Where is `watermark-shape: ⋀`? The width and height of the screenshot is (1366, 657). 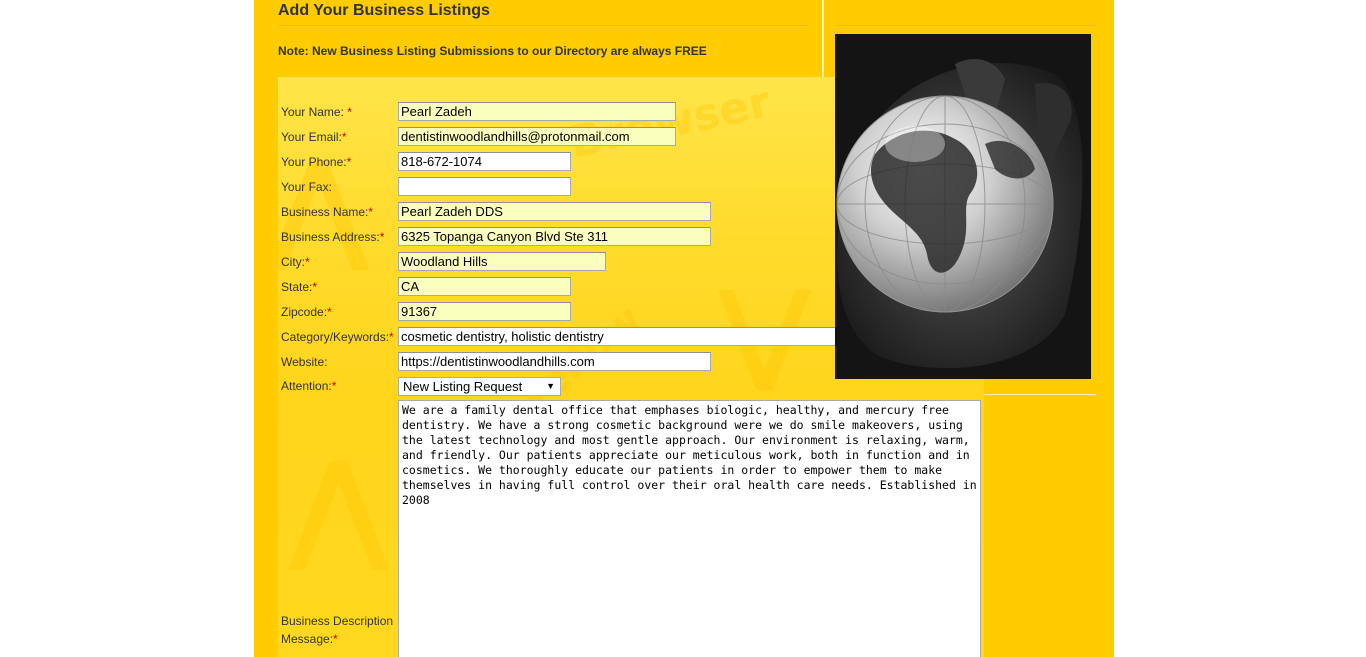 watermark-shape: ⋀ is located at coordinates (339, 506).